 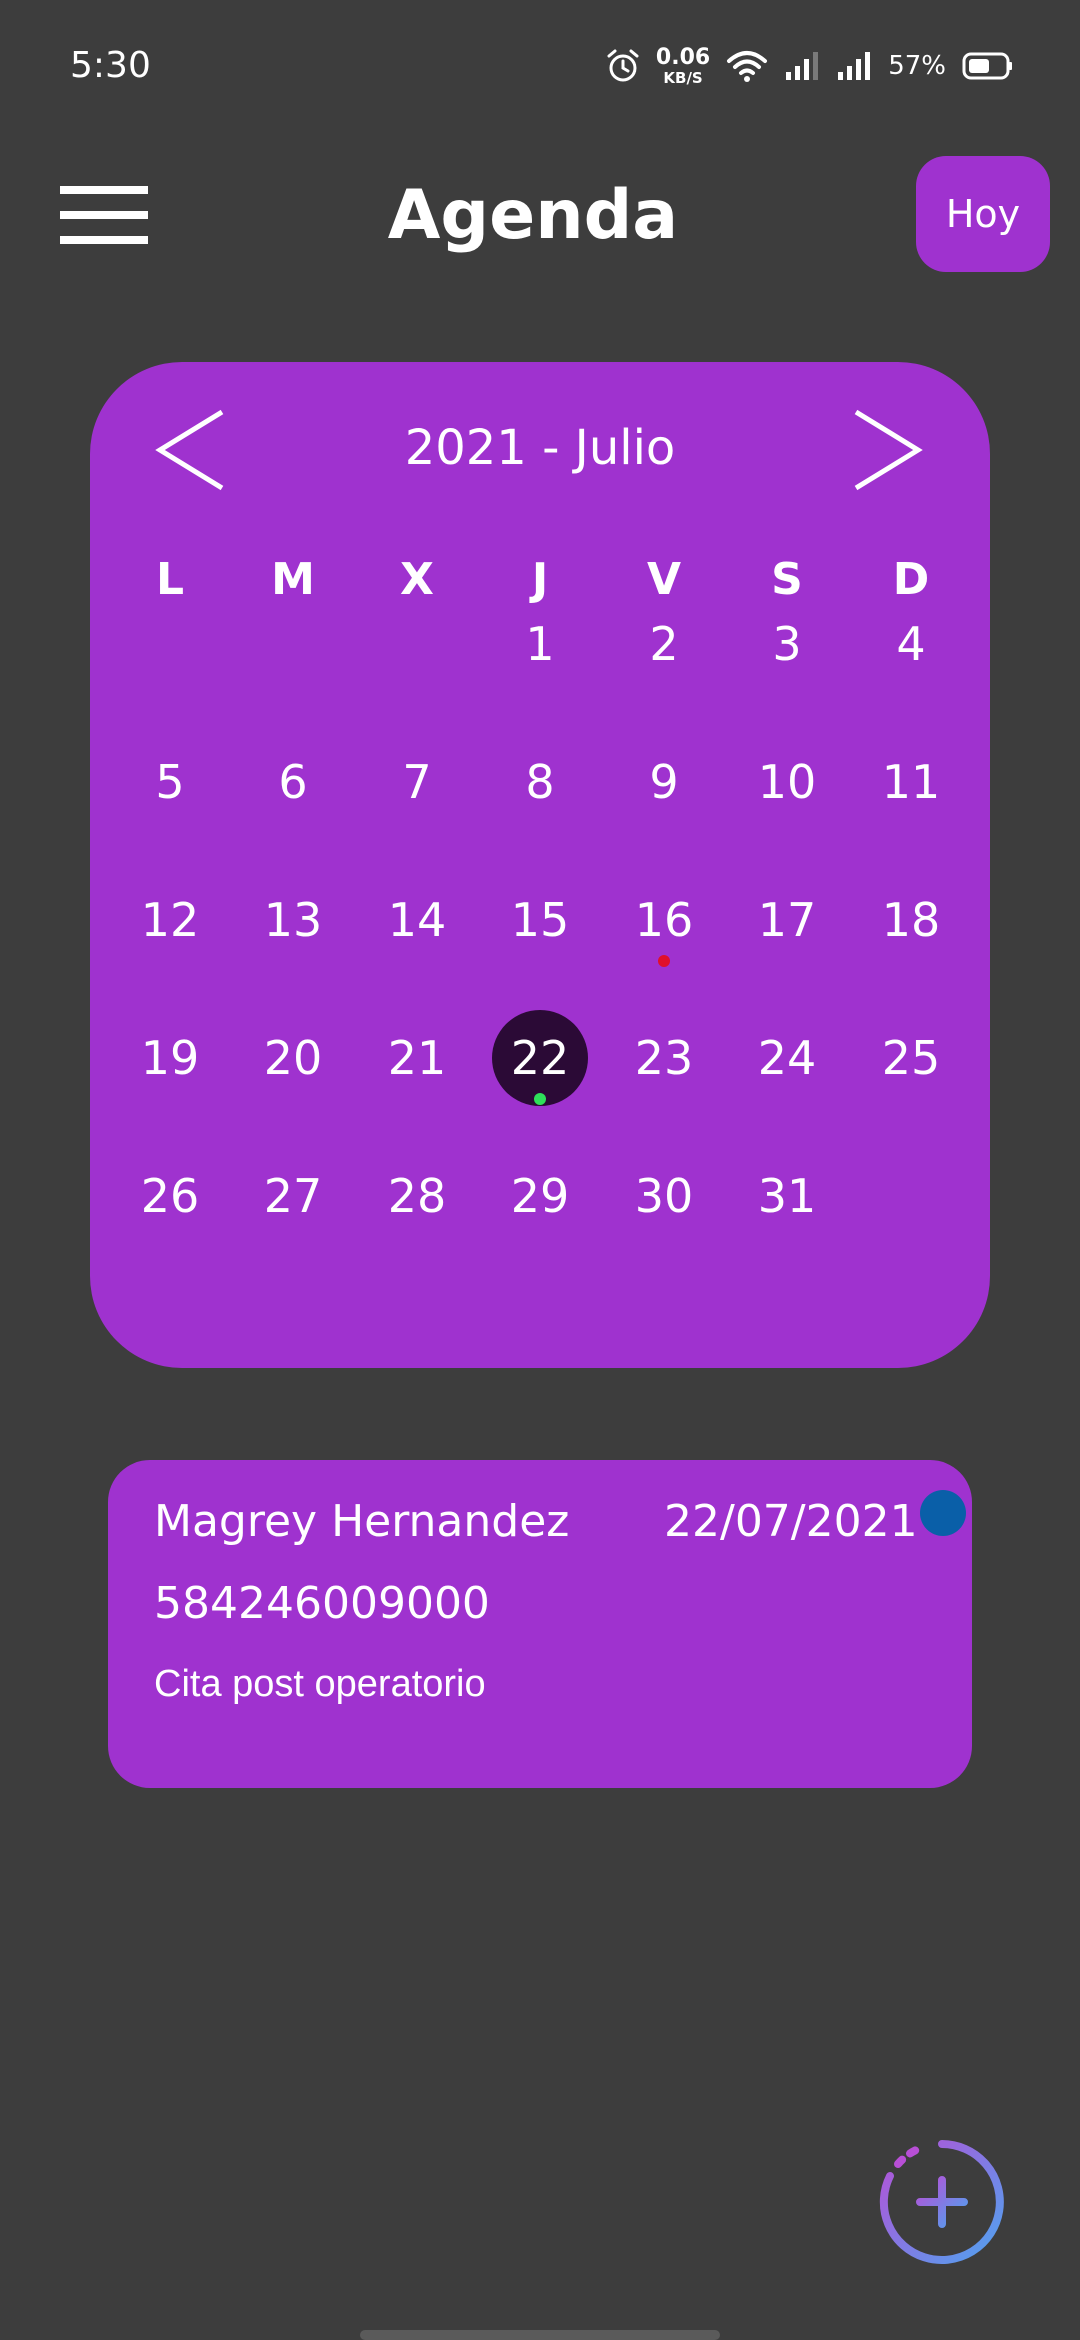 I want to click on calendar-day-number: 16, so click(x=664, y=920).